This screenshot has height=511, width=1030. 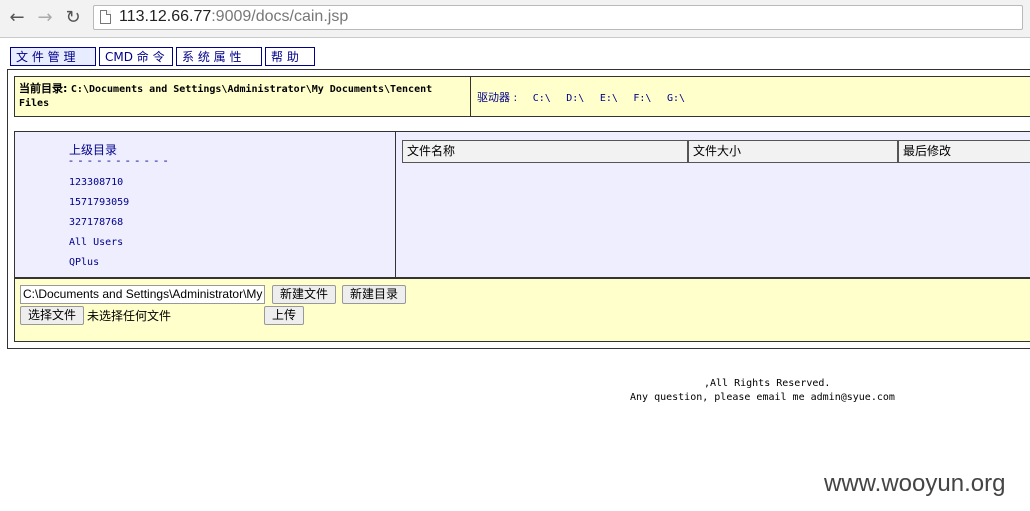 I want to click on watermark: www.wooyun.org, so click(x=915, y=483).